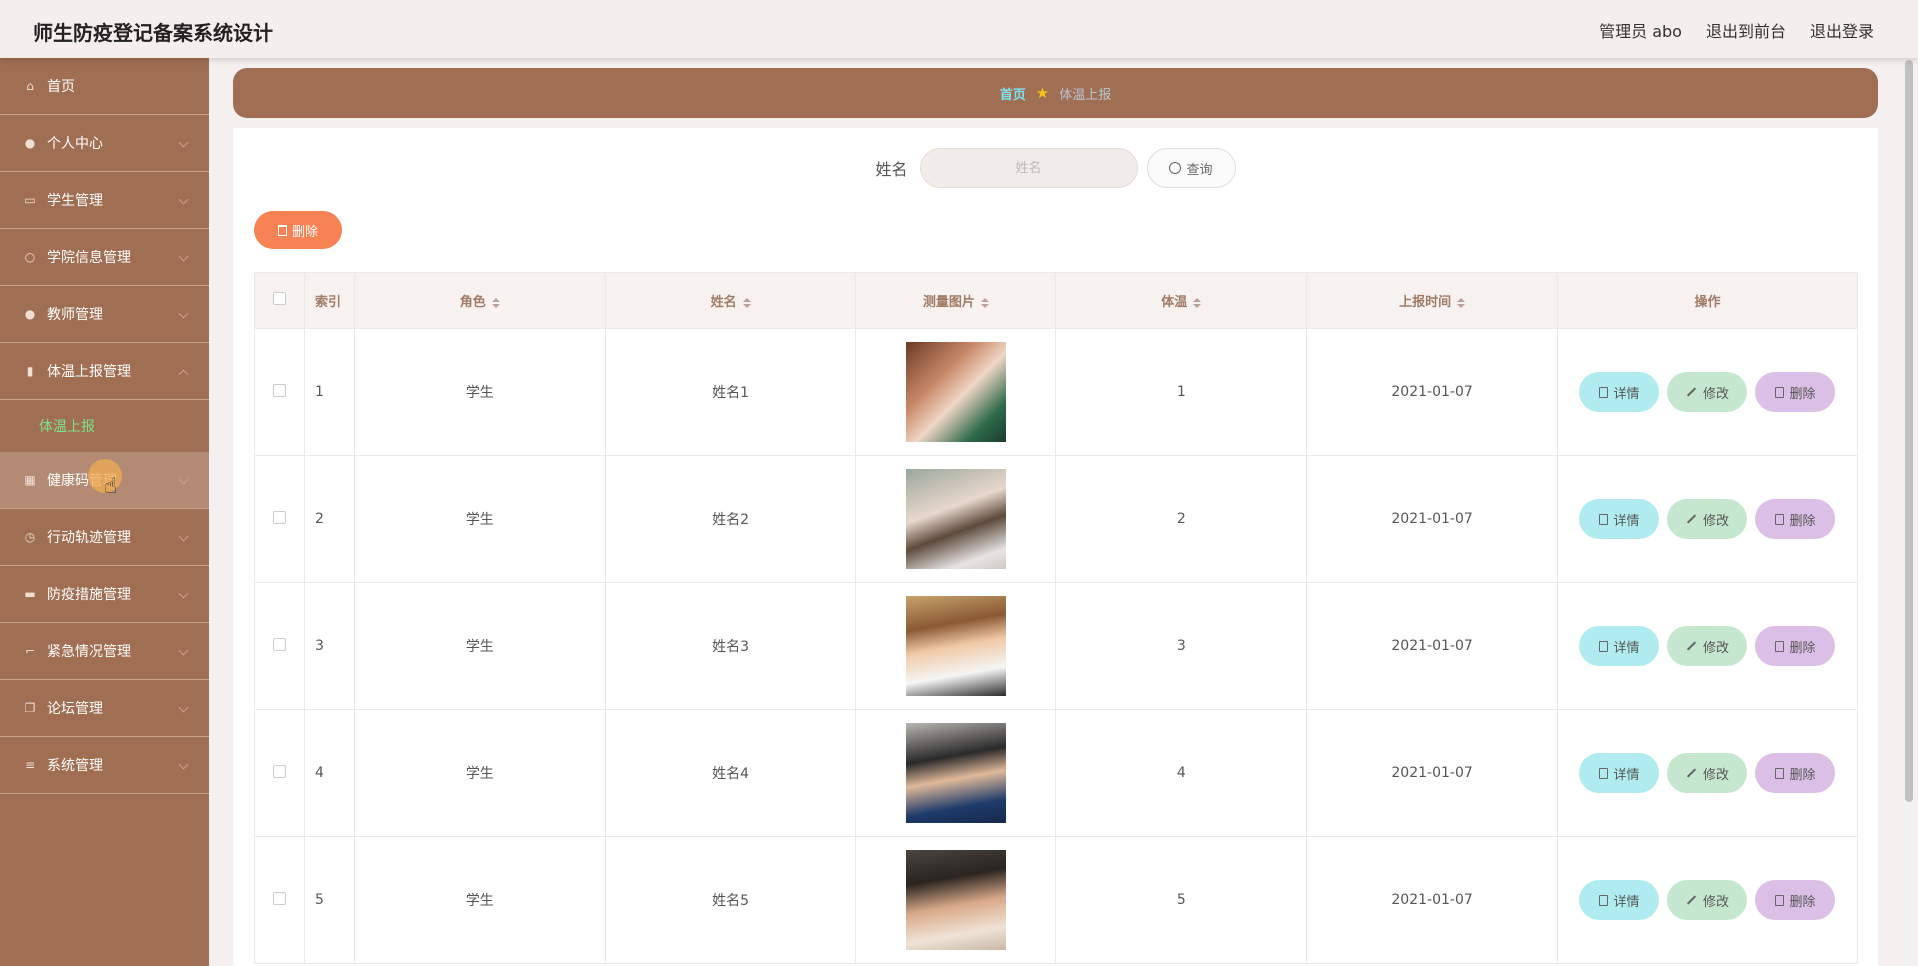 The width and height of the screenshot is (1918, 966). Describe the element at coordinates (30, 594) in the screenshot. I see `chair-icon: ▬` at that location.